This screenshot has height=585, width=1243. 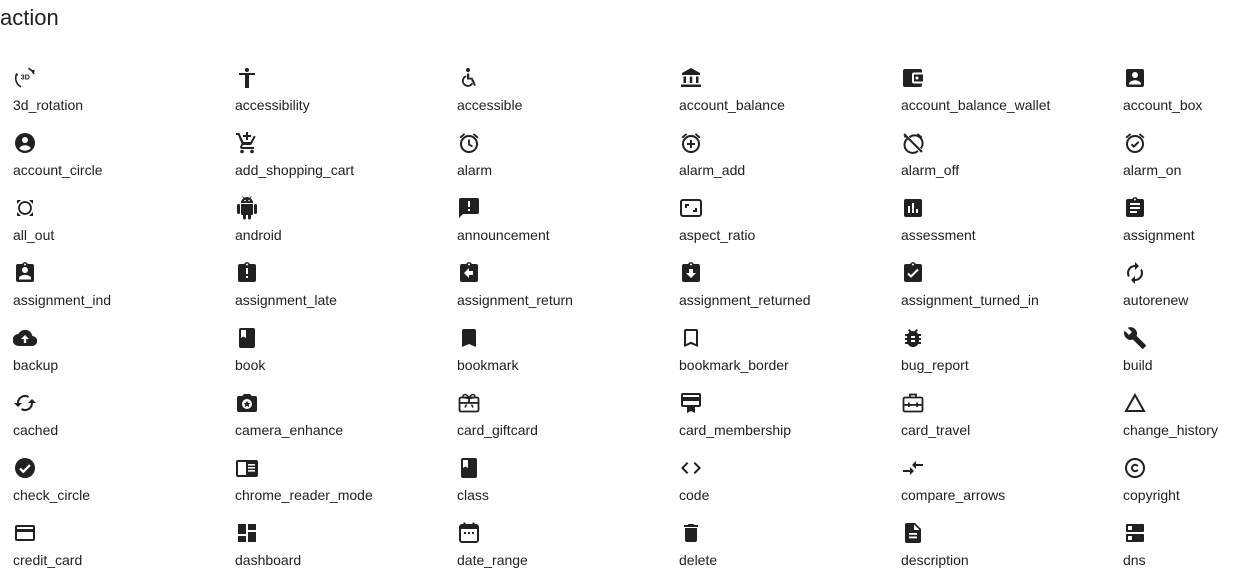 What do you see at coordinates (62, 300) in the screenshot?
I see `icon-label: assignment_ind` at bounding box center [62, 300].